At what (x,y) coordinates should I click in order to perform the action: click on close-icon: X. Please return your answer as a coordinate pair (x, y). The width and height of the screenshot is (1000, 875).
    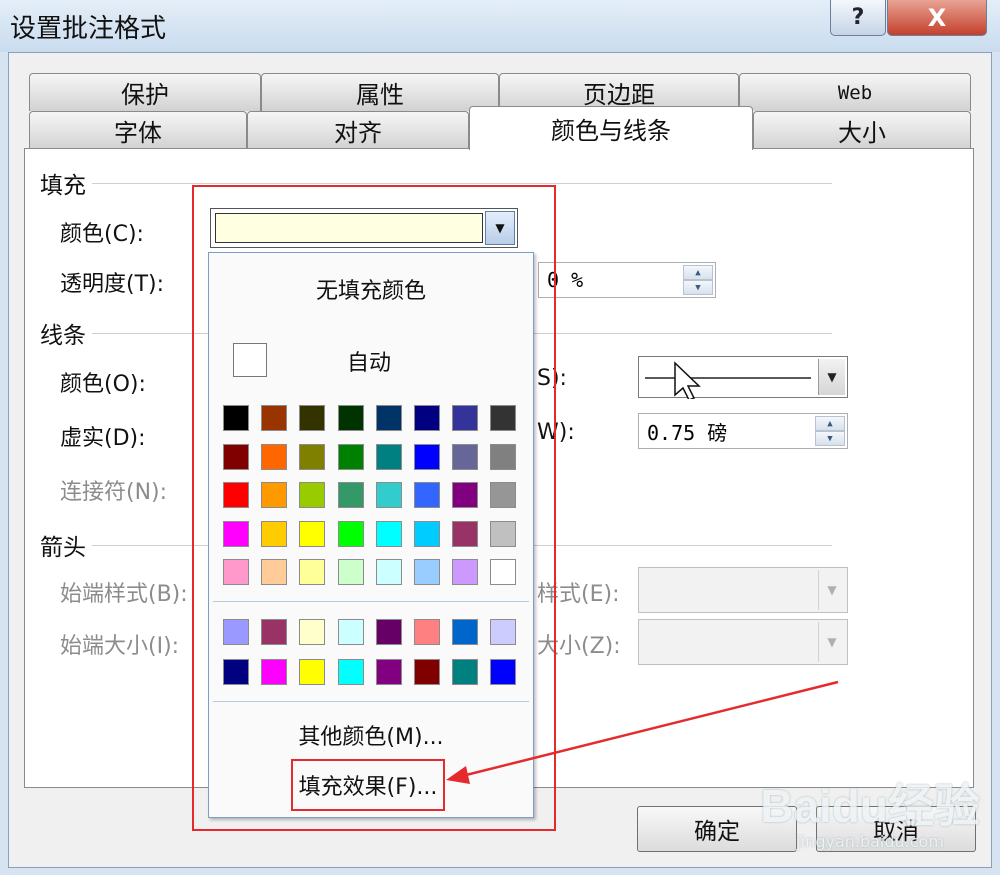
    Looking at the image, I should click on (937, 17).